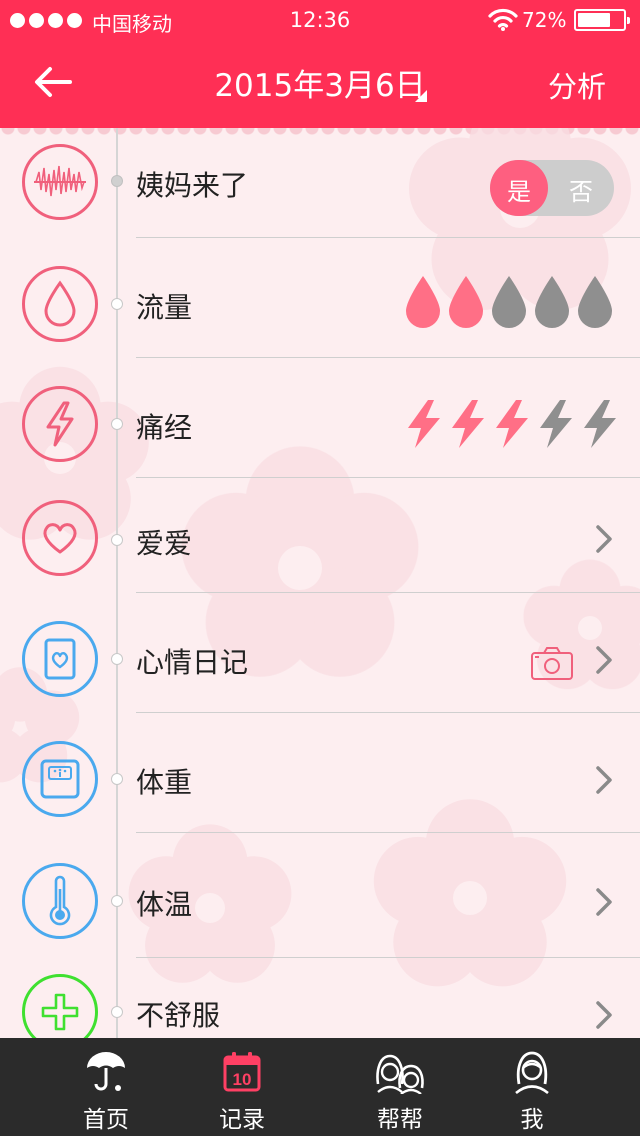 The width and height of the screenshot is (640, 1136). I want to click on lightning-icon, so click(60, 424).